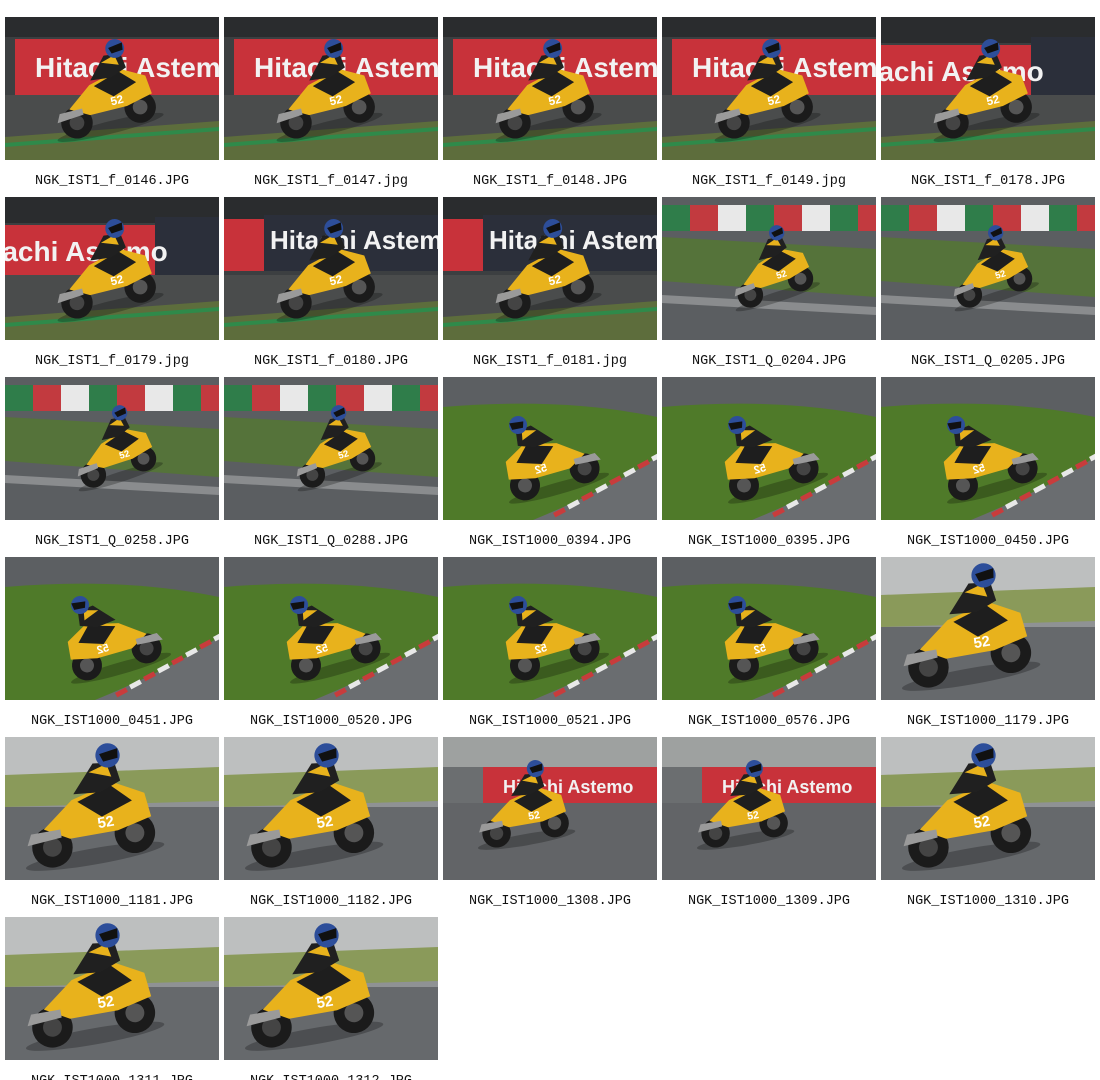  What do you see at coordinates (550, 361) in the screenshot?
I see `thumbnail-filename: NGK_IST1_f_0181.jpg` at bounding box center [550, 361].